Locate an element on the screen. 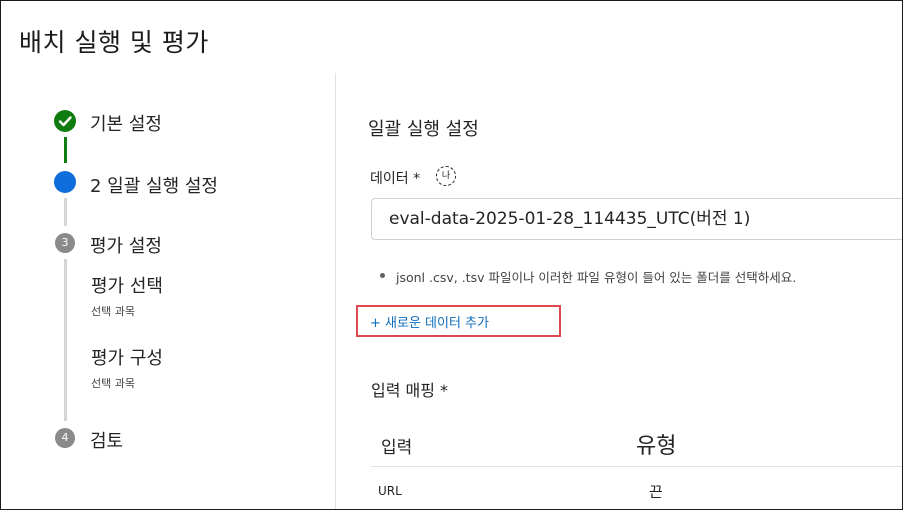 Image resolution: width=903 pixels, height=510 pixels. substep-select-evaluation: 평가 선택 is located at coordinates (127, 285).